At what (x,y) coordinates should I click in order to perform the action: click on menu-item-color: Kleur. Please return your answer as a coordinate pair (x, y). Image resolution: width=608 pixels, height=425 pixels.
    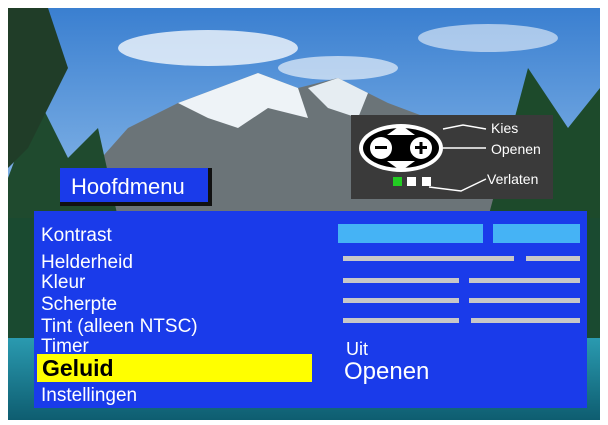
    Looking at the image, I should click on (63, 283).